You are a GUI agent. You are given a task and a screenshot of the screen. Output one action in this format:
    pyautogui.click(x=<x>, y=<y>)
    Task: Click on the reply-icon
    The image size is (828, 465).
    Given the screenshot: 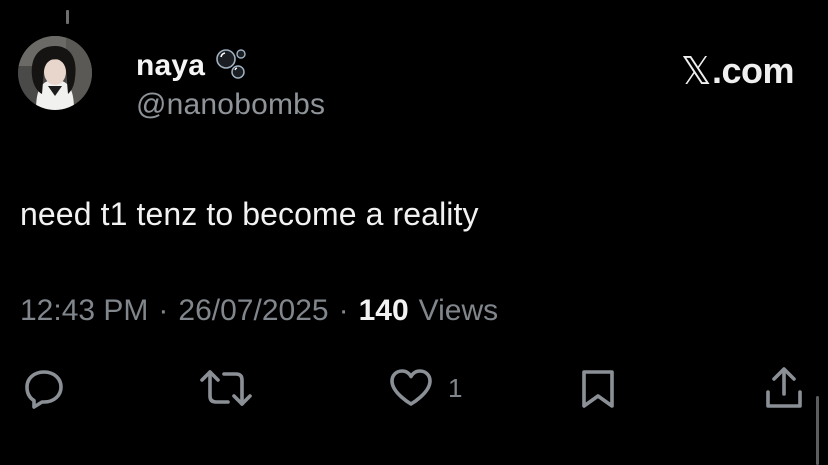 What is the action you would take?
    pyautogui.click(x=44, y=389)
    